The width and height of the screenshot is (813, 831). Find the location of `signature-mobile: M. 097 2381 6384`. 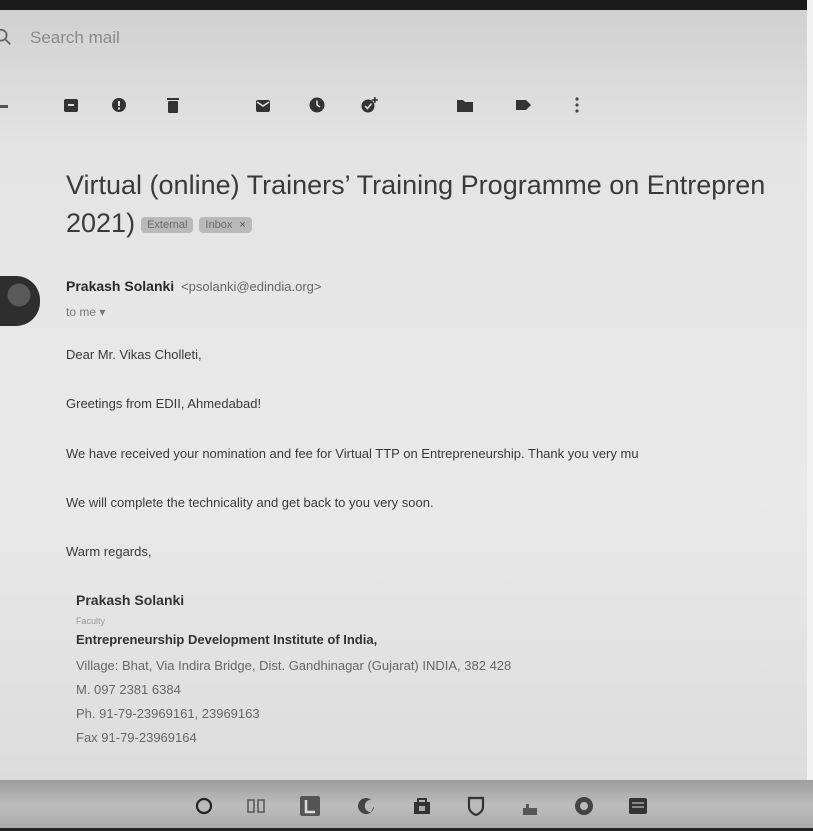

signature-mobile: M. 097 2381 6384 is located at coordinates (128, 689).